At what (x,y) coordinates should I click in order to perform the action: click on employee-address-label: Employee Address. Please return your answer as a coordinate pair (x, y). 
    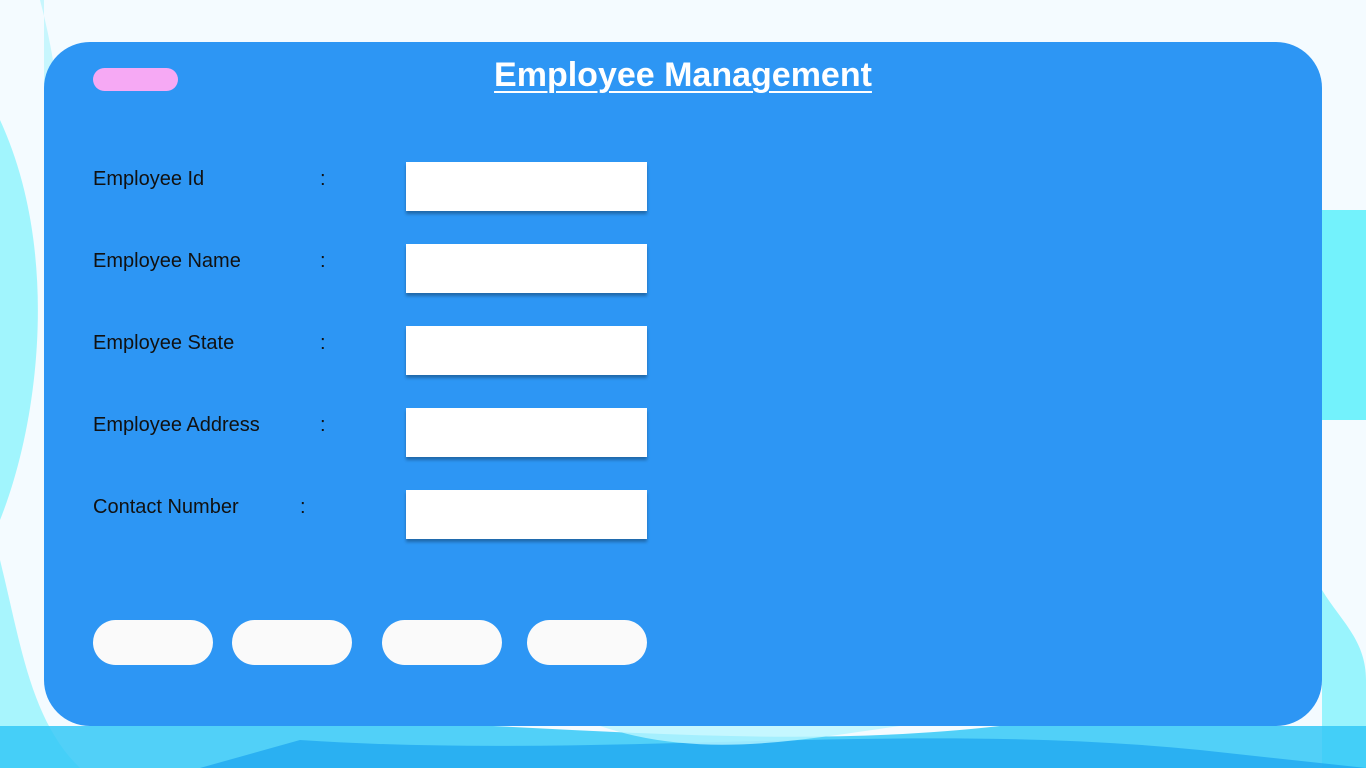
    Looking at the image, I should click on (176, 425).